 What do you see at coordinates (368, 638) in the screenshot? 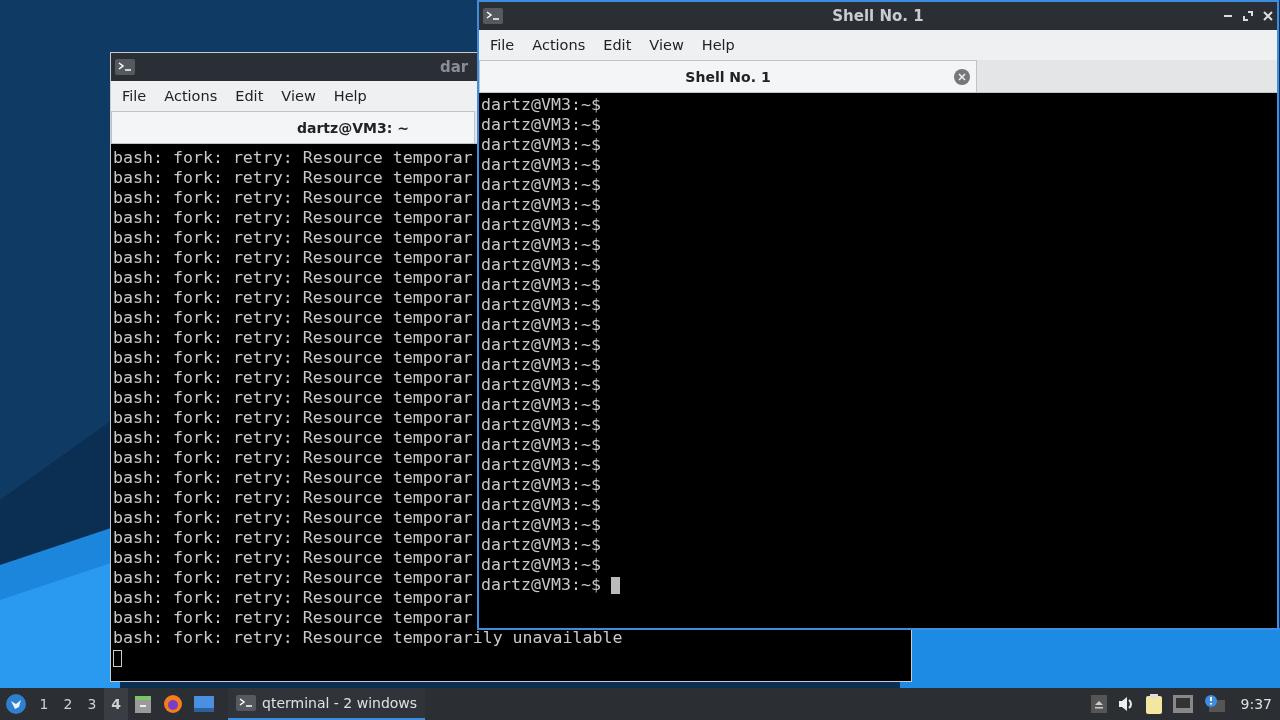
I see `terminal-line: bash: fork: retry: Resource temporarily unavailable` at bounding box center [368, 638].